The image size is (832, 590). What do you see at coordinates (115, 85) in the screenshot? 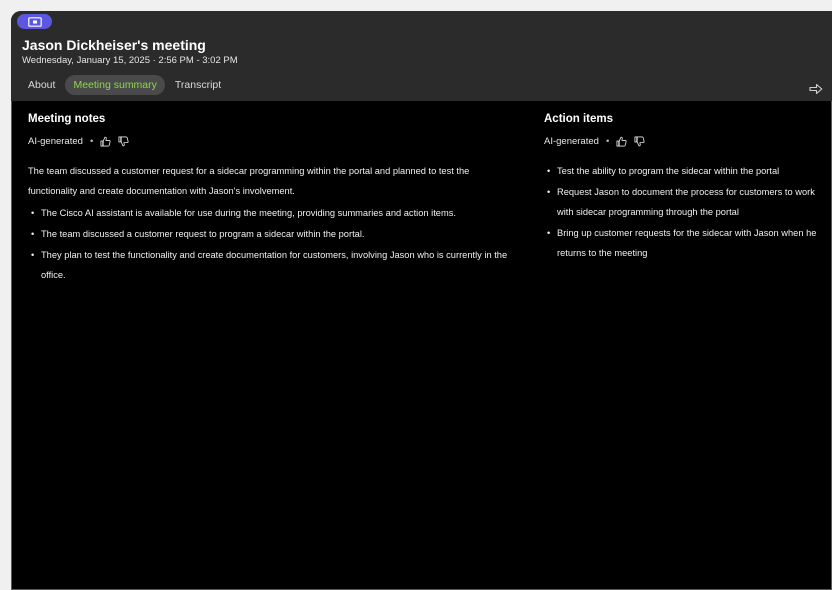
I see `tab-meeting-summary: Meeting summary` at bounding box center [115, 85].